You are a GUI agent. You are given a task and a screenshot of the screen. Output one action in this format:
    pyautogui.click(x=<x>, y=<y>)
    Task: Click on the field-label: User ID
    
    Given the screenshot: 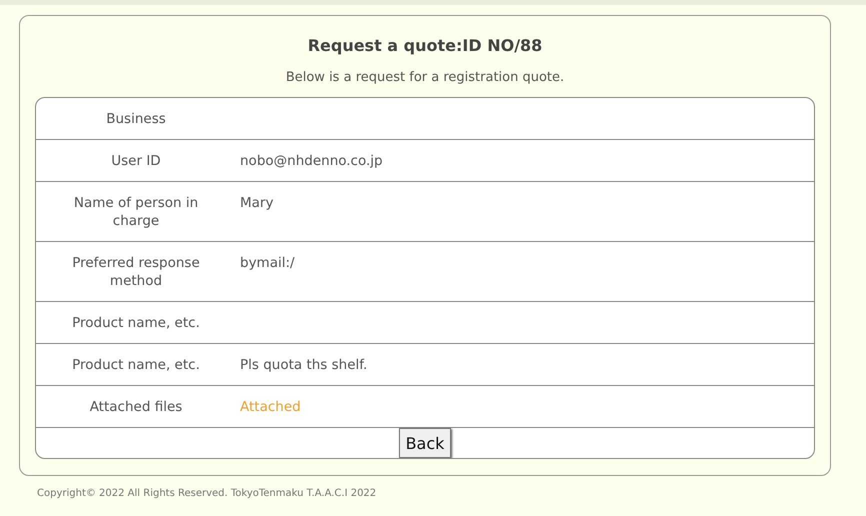 What is the action you would take?
    pyautogui.click(x=136, y=161)
    